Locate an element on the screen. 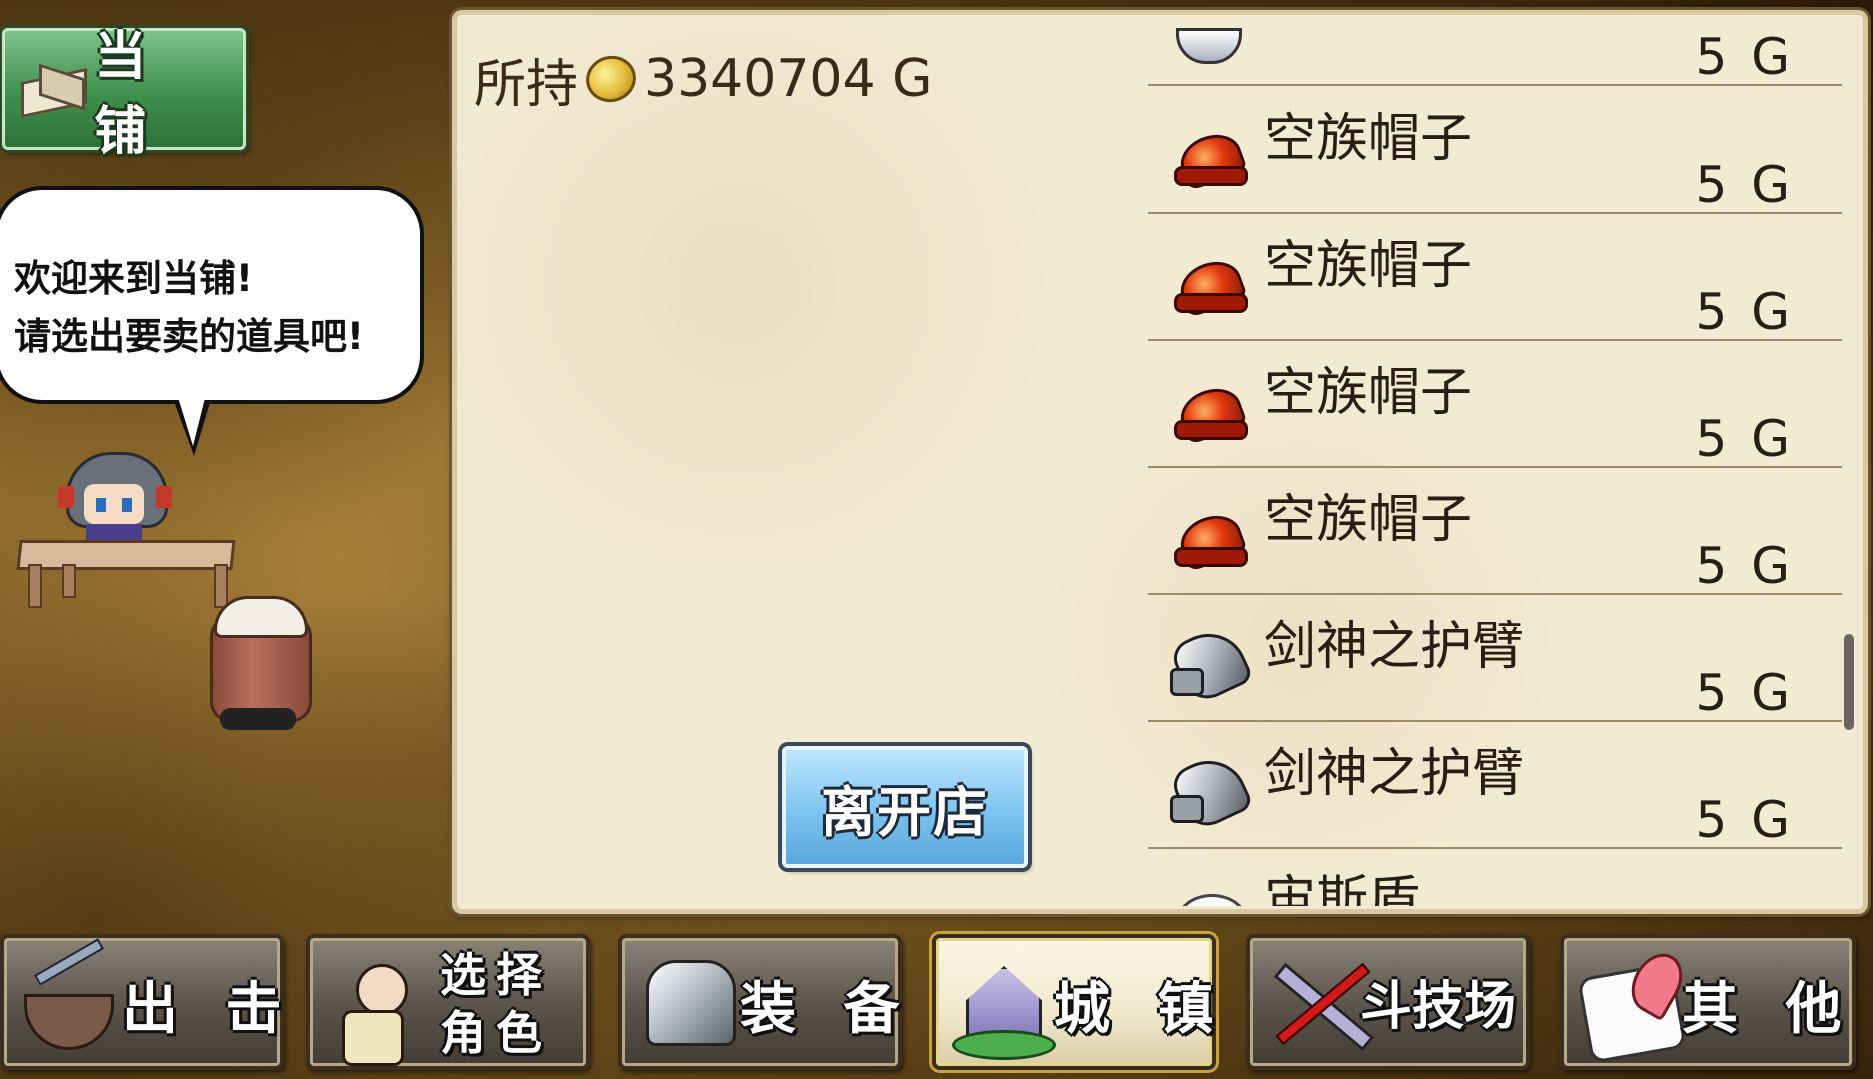 The width and height of the screenshot is (1873, 1079). tab-label: 城 镇 is located at coordinates (1141, 1009).